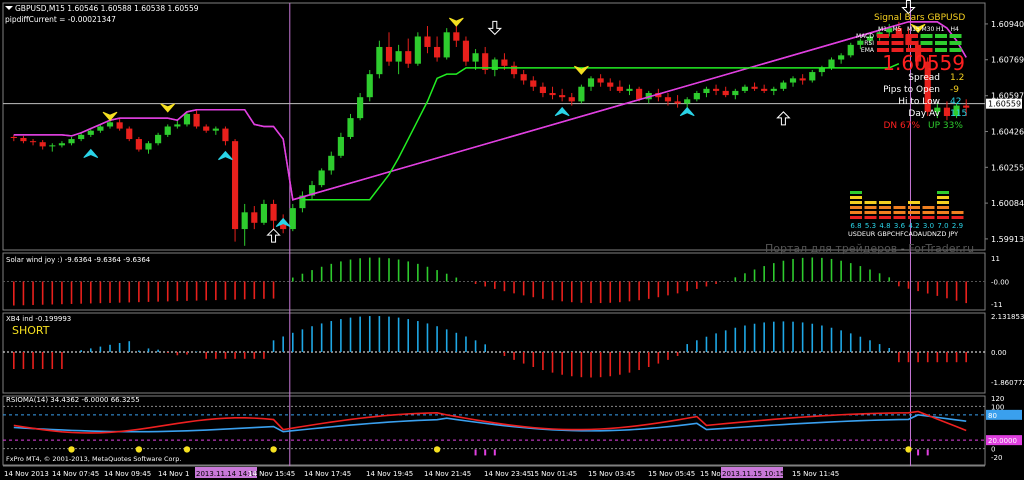 The image size is (1024, 480). I want to click on price-axis-label: 1.60769, so click(1007, 60).